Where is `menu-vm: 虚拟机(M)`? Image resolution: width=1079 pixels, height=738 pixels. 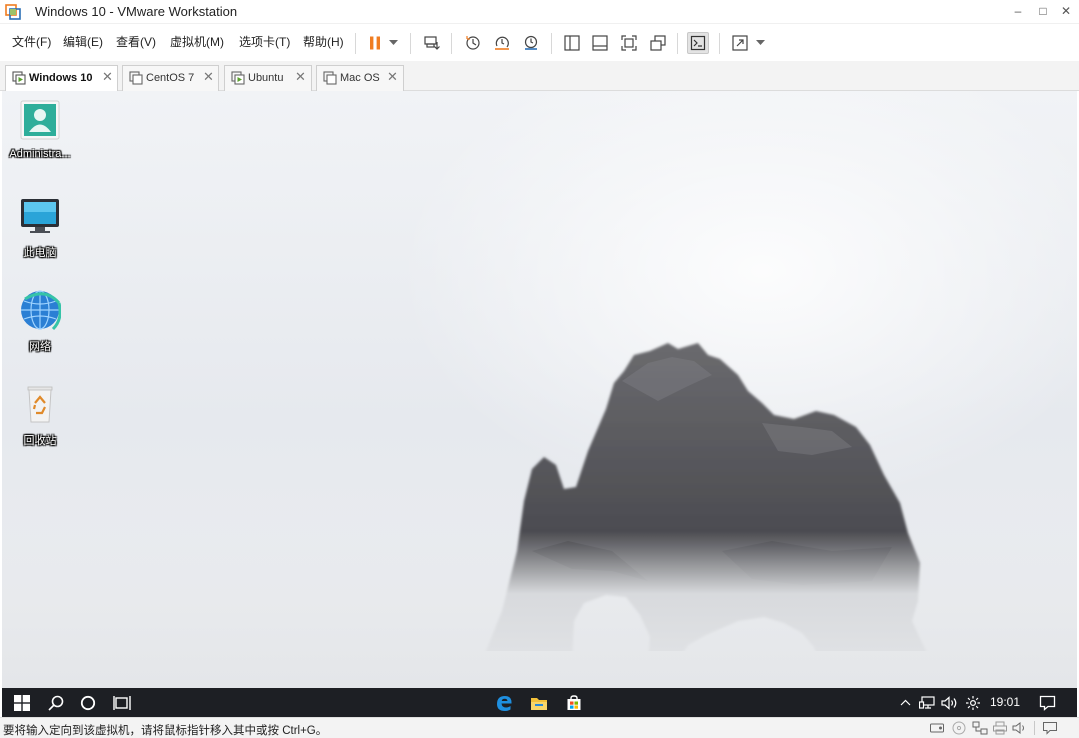
menu-vm: 虚拟机(M) is located at coordinates (197, 42).